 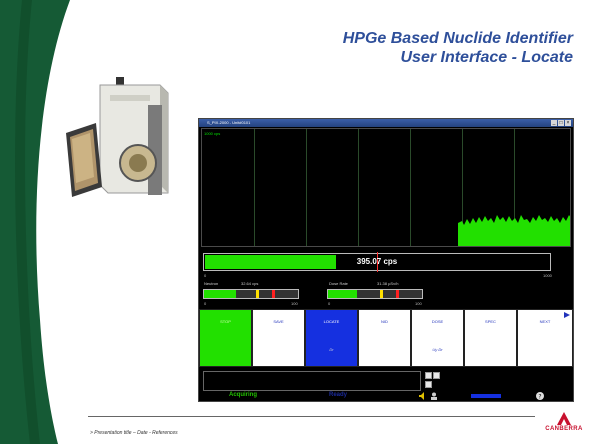 I want to click on rate-scale-min: 0, so click(x=205, y=275).